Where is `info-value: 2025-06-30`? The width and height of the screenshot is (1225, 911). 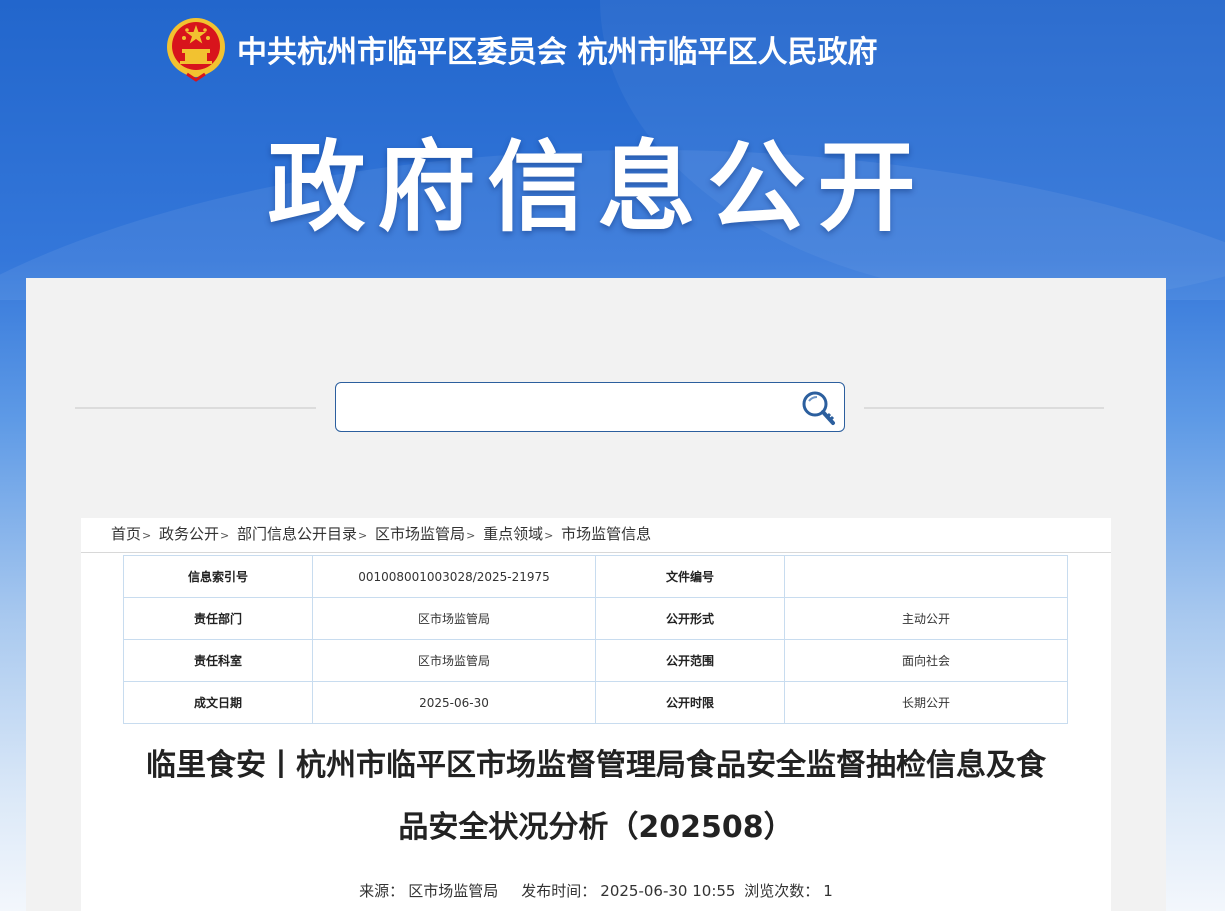
info-value: 2025-06-30 is located at coordinates (454, 702).